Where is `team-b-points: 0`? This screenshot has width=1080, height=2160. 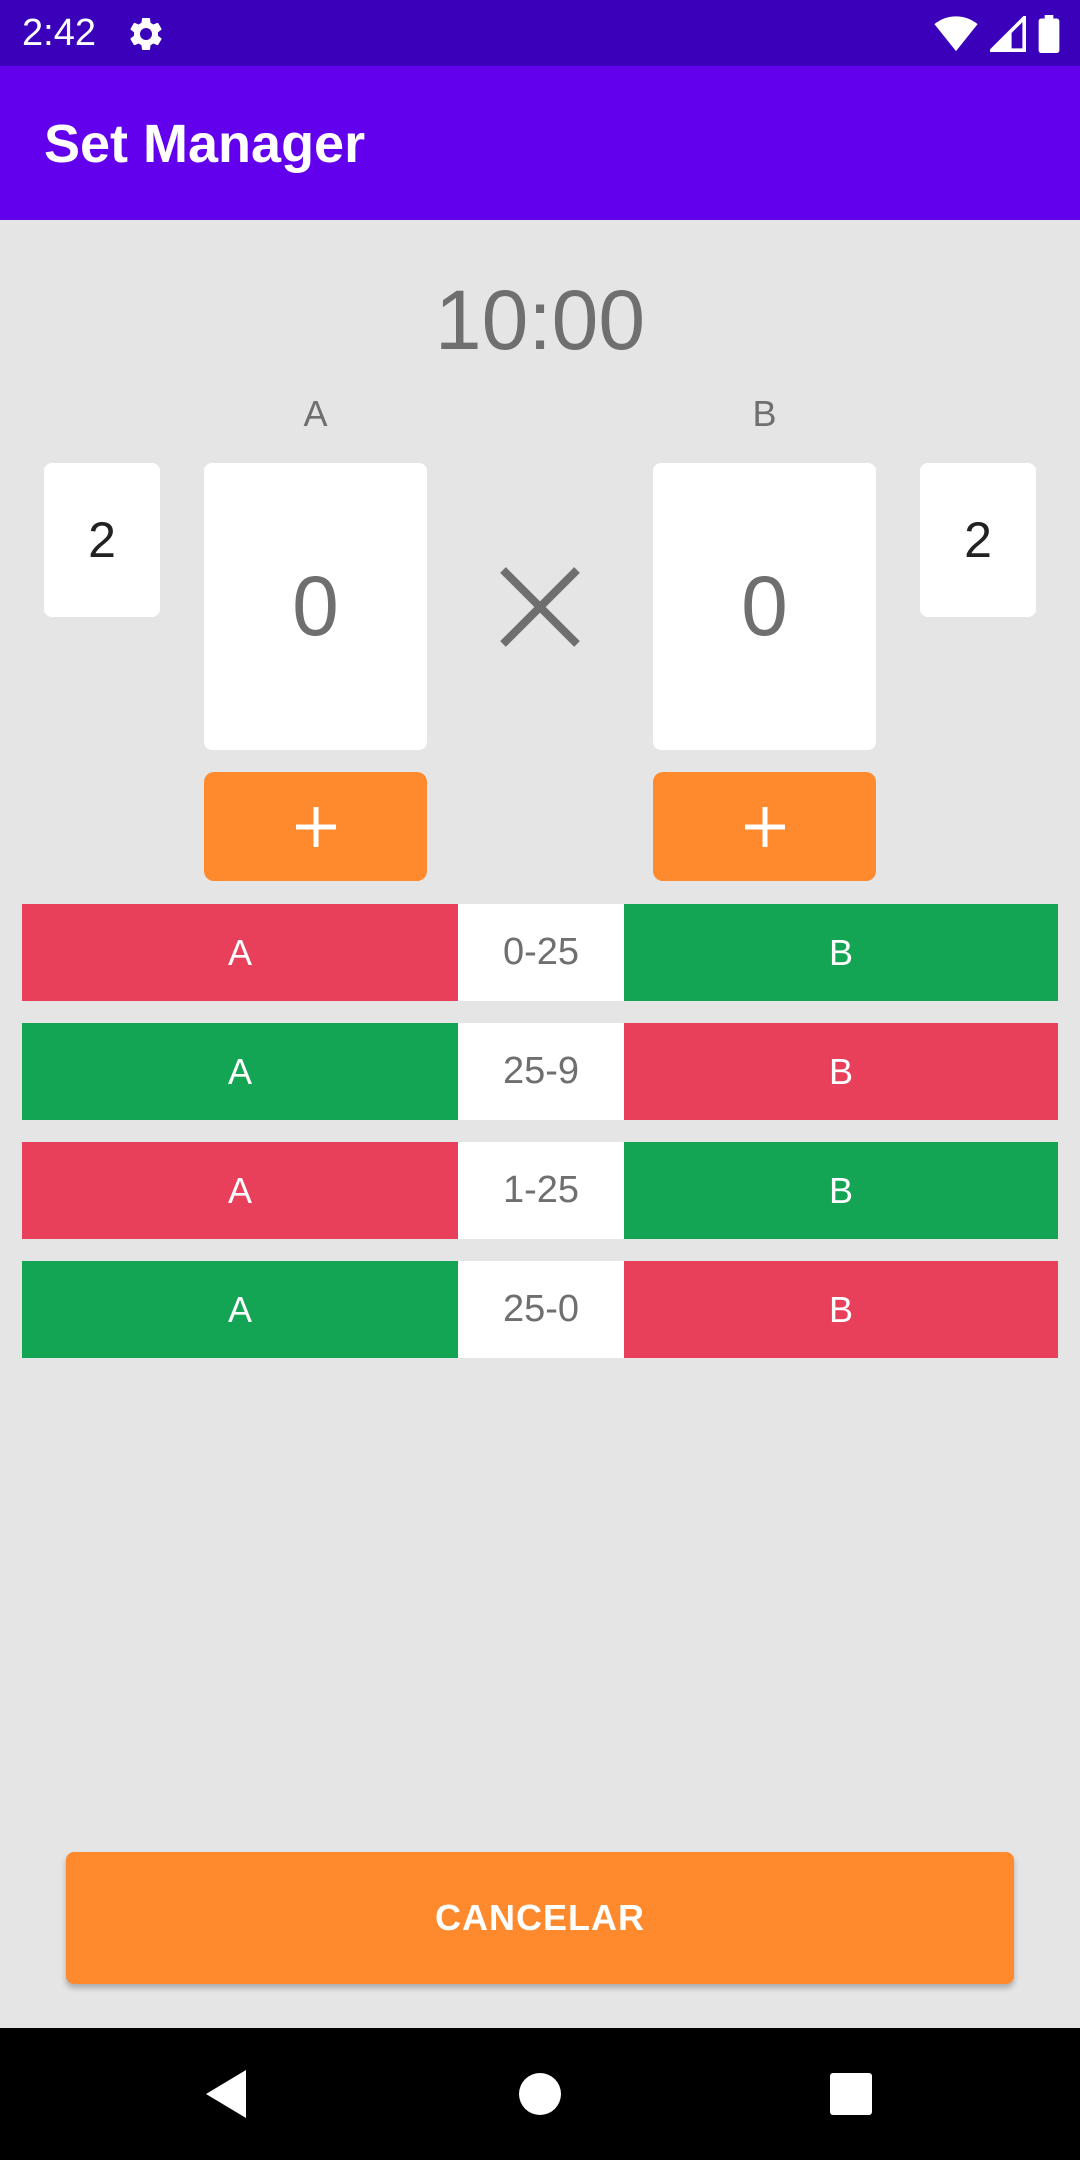 team-b-points: 0 is located at coordinates (764, 606).